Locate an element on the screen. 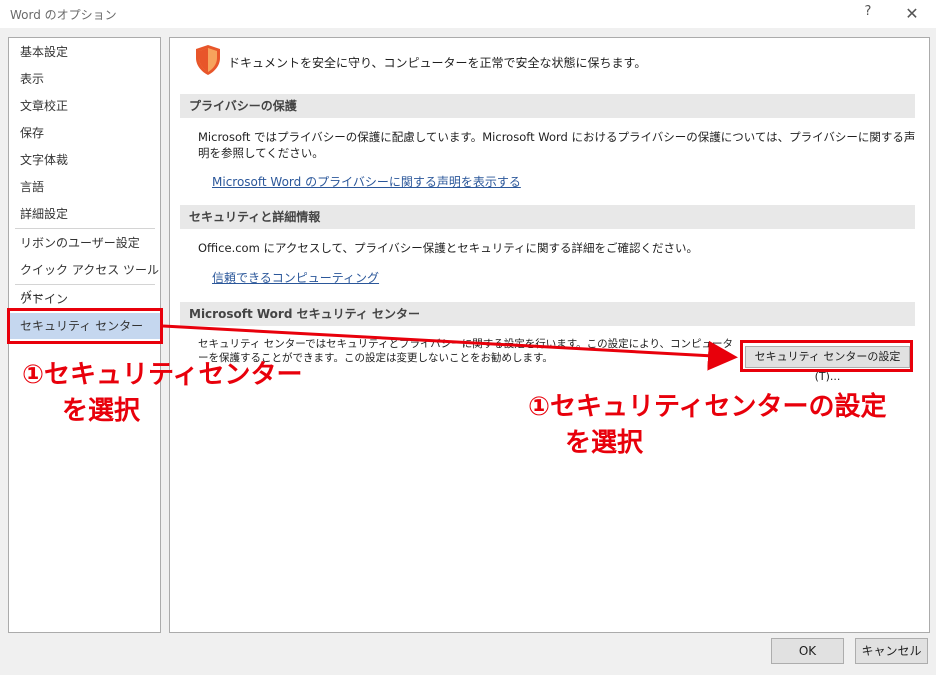 This screenshot has width=936, height=675. annotation-arrow is located at coordinates (450, 347).